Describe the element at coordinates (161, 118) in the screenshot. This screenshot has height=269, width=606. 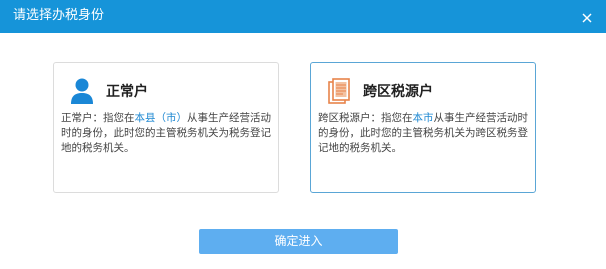
I see `description-highlight: 本县（市）` at that location.